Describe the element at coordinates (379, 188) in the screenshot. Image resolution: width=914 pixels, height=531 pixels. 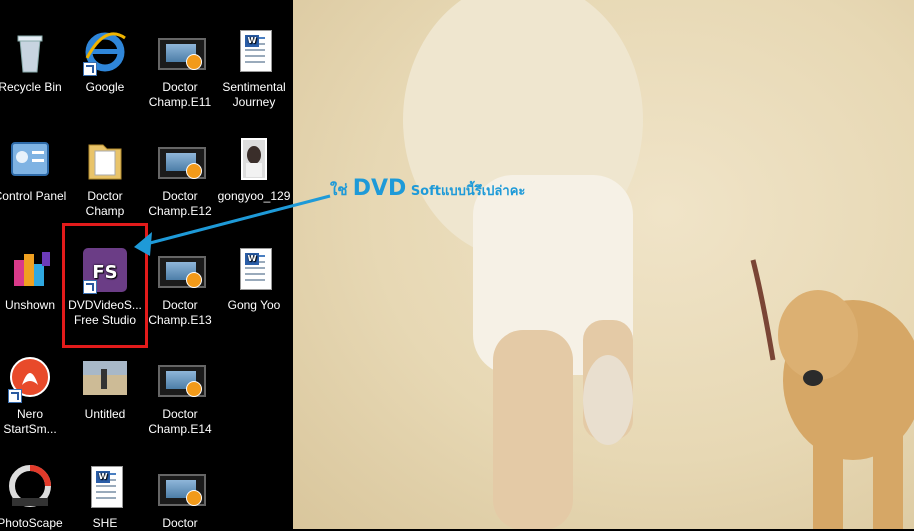
I see `annotation-strong: DVD` at that location.